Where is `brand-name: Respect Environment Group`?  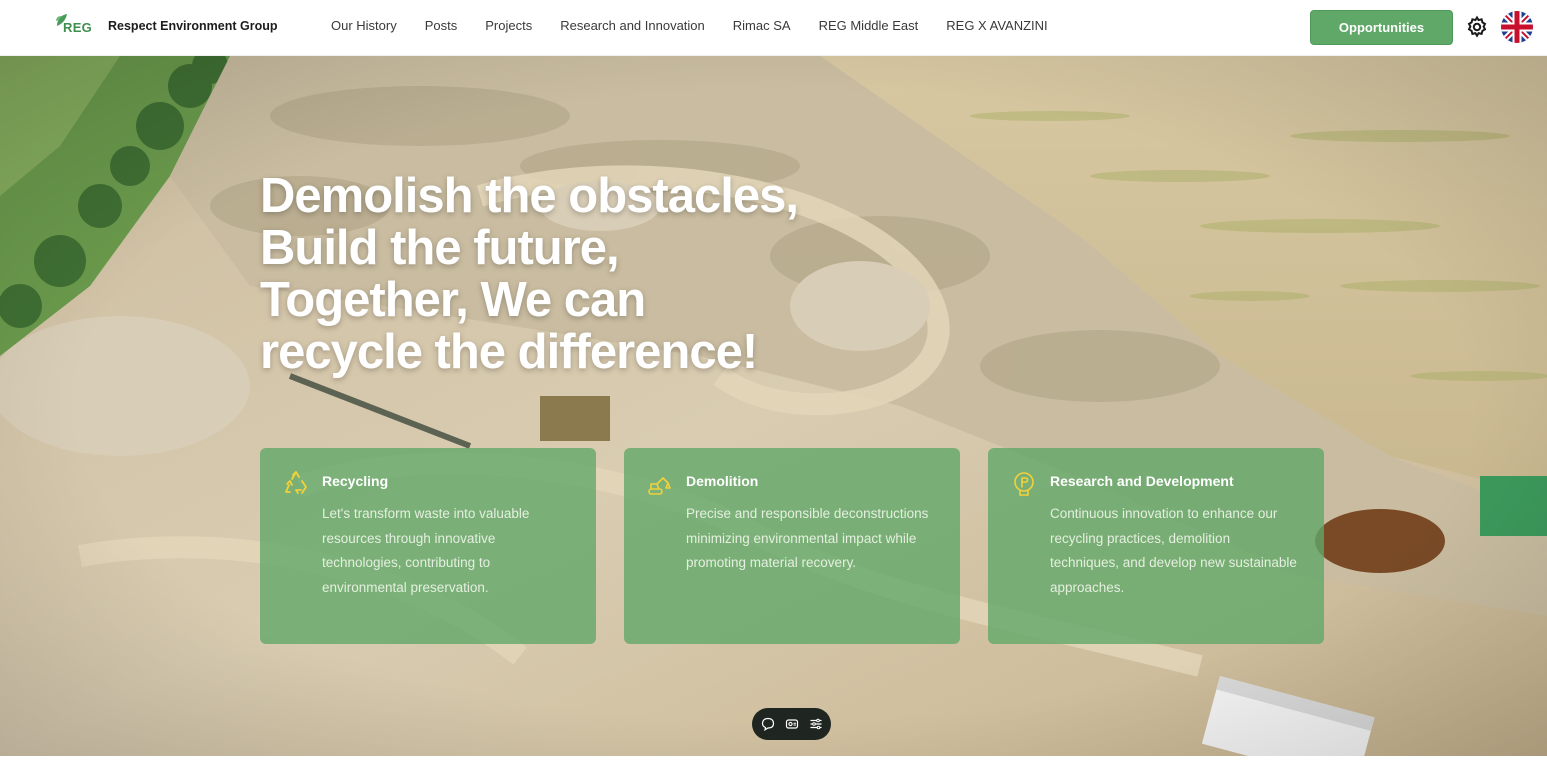
brand-name: Respect Environment Group is located at coordinates (192, 26).